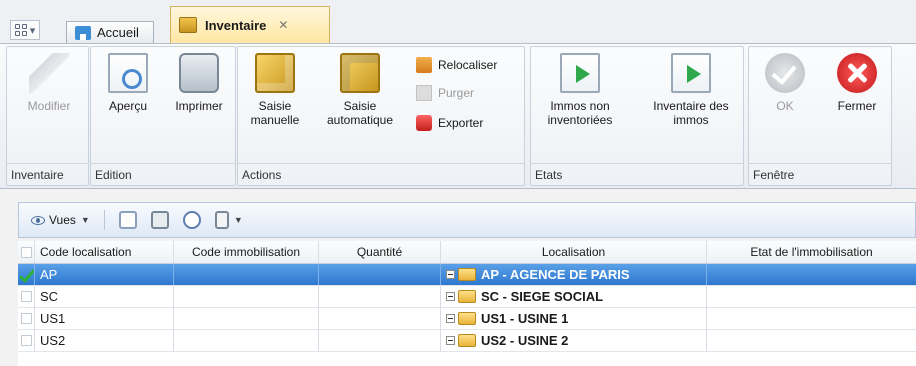  What do you see at coordinates (424, 93) in the screenshot?
I see `purge-icon` at bounding box center [424, 93].